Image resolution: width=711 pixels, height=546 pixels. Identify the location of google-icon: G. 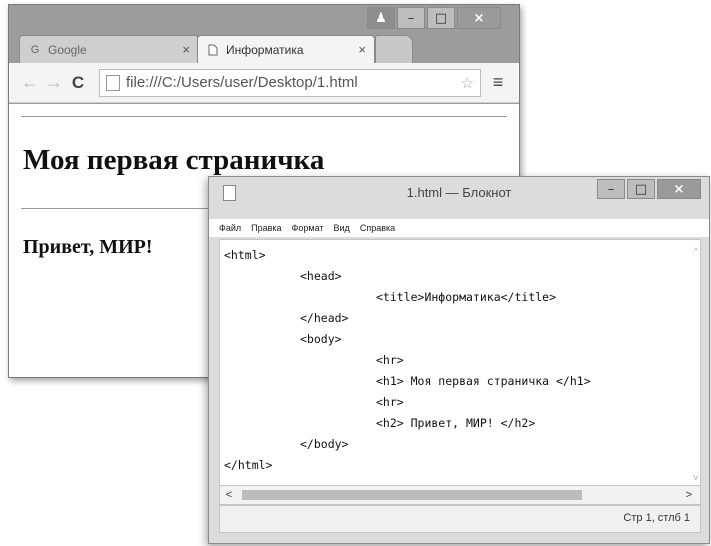
(35, 49).